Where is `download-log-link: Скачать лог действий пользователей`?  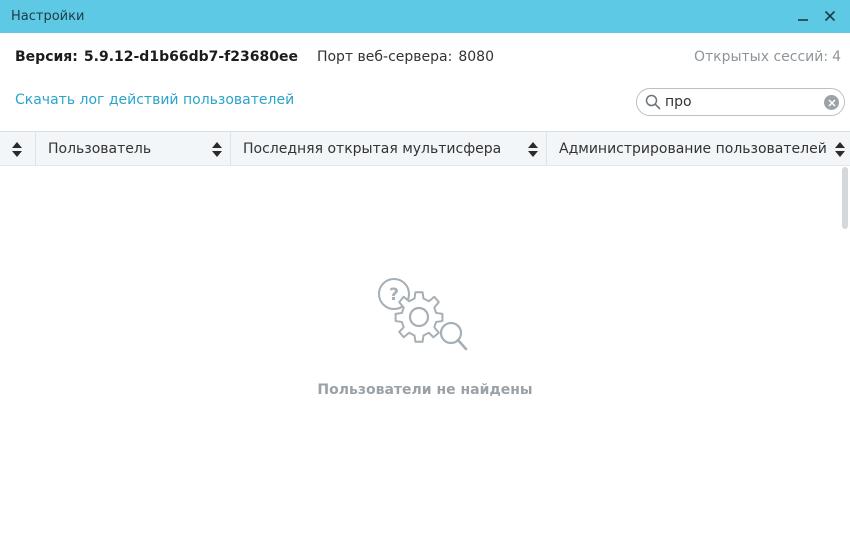
download-log-link: Скачать лог действий пользователей is located at coordinates (154, 100).